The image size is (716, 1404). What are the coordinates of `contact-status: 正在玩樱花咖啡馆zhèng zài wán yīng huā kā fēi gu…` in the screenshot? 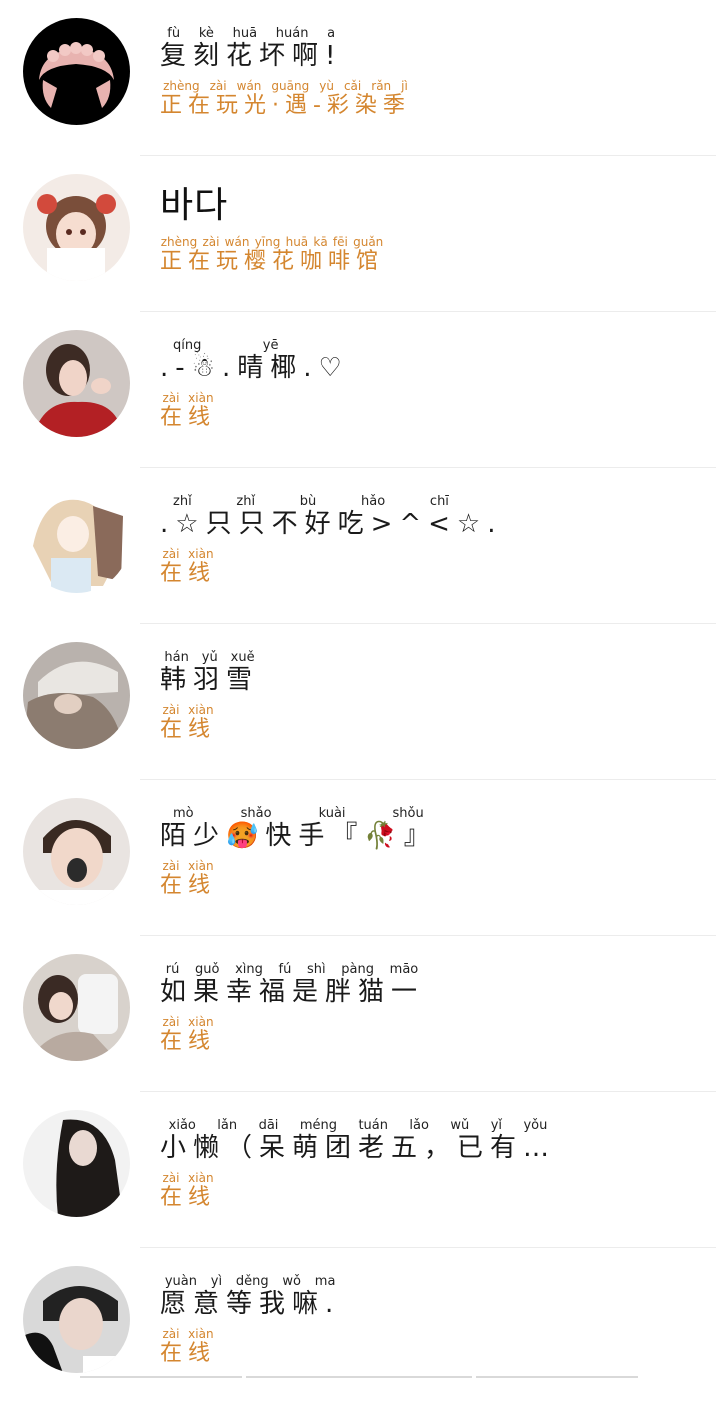 It's located at (272, 254).